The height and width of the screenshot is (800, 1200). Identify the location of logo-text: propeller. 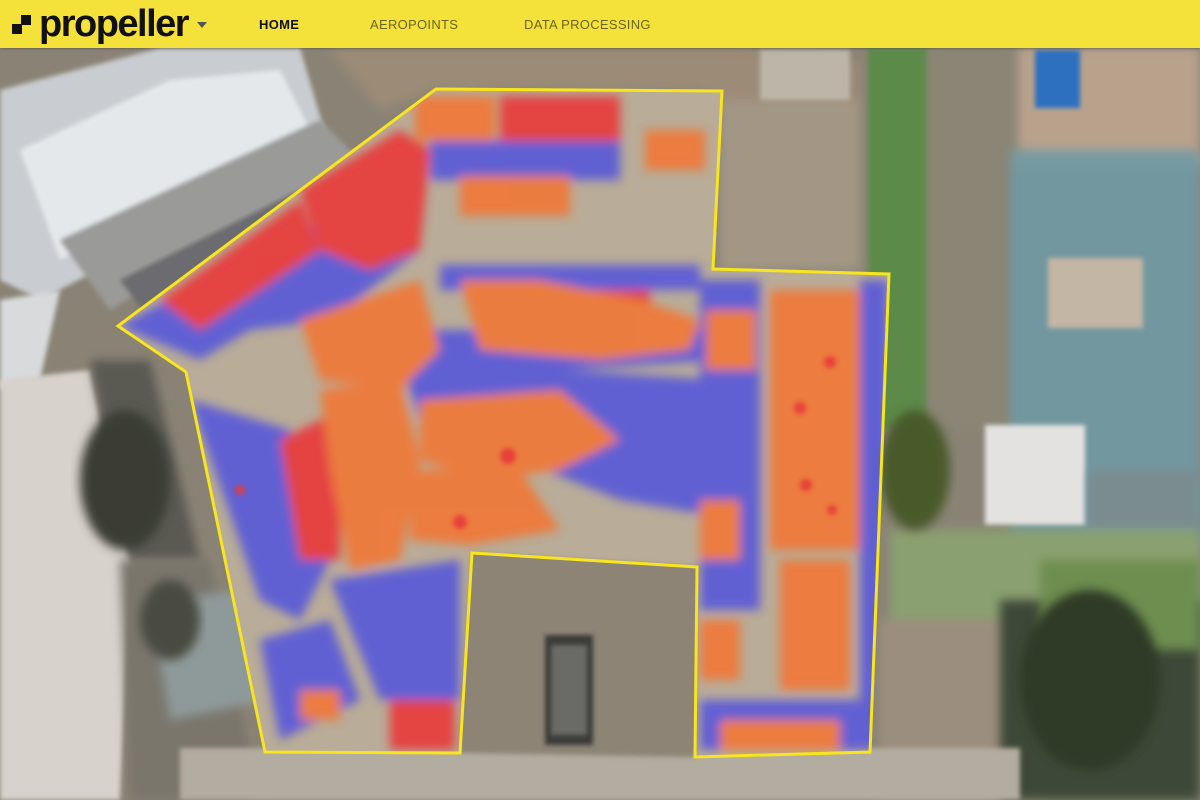
(114, 24).